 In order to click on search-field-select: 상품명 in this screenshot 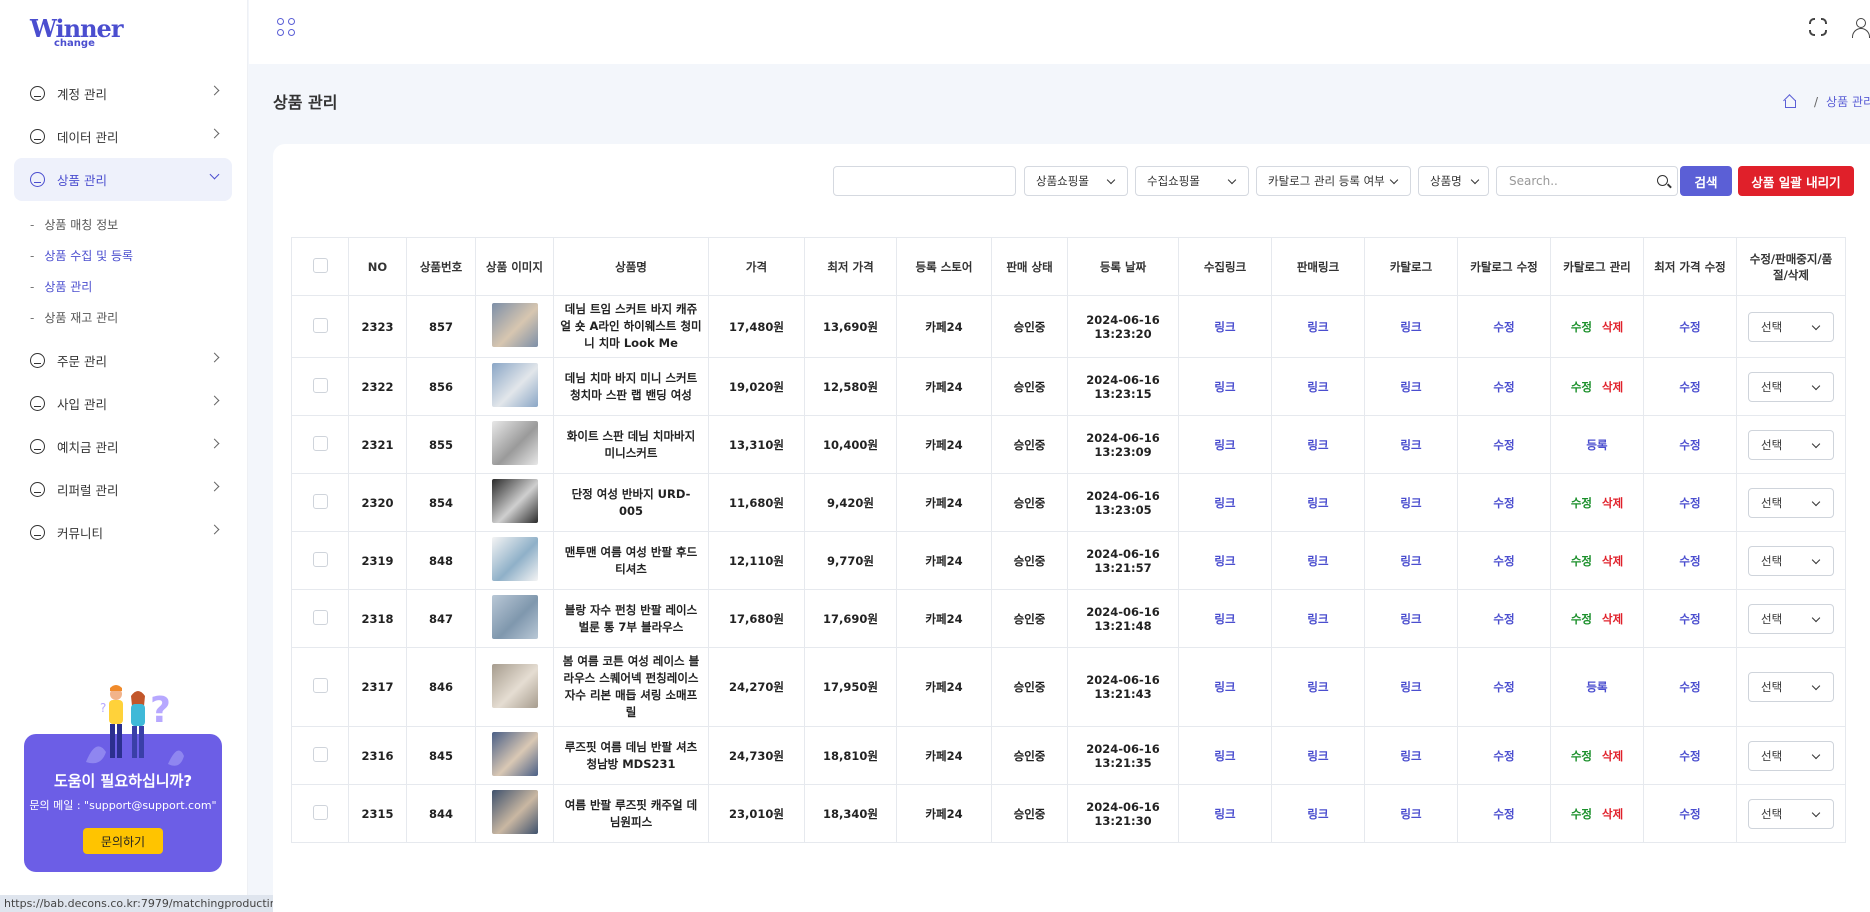, I will do `click(1453, 181)`.